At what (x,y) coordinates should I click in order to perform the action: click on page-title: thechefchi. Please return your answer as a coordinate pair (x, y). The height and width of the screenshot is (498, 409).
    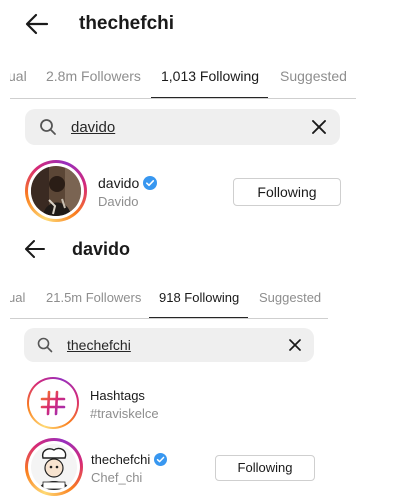
    Looking at the image, I should click on (127, 23).